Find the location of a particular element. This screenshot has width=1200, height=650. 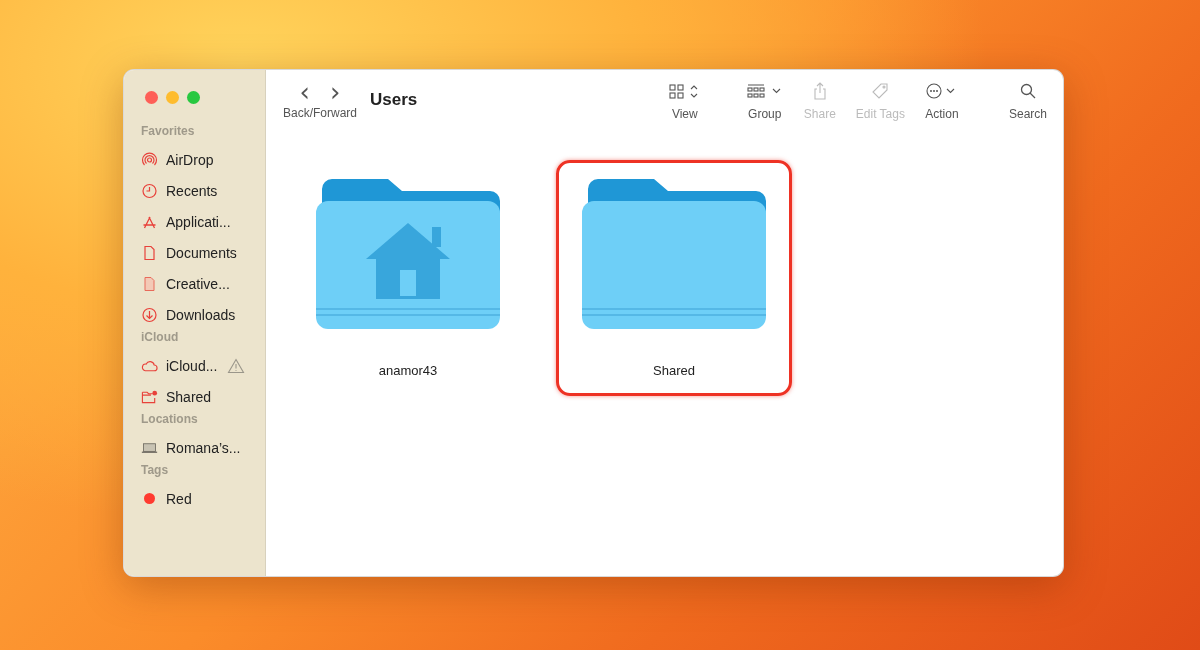

folder-name: anamor43 is located at coordinates (408, 370).